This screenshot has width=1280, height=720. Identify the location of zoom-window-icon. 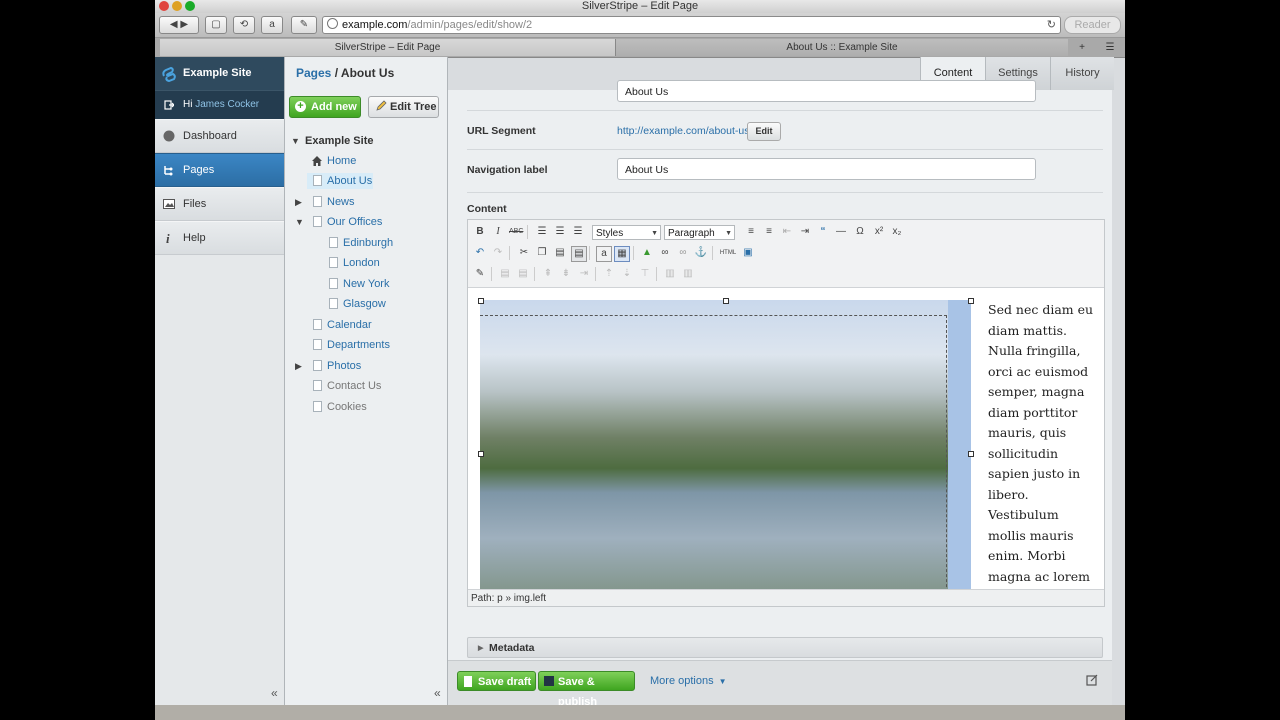
(190, 6).